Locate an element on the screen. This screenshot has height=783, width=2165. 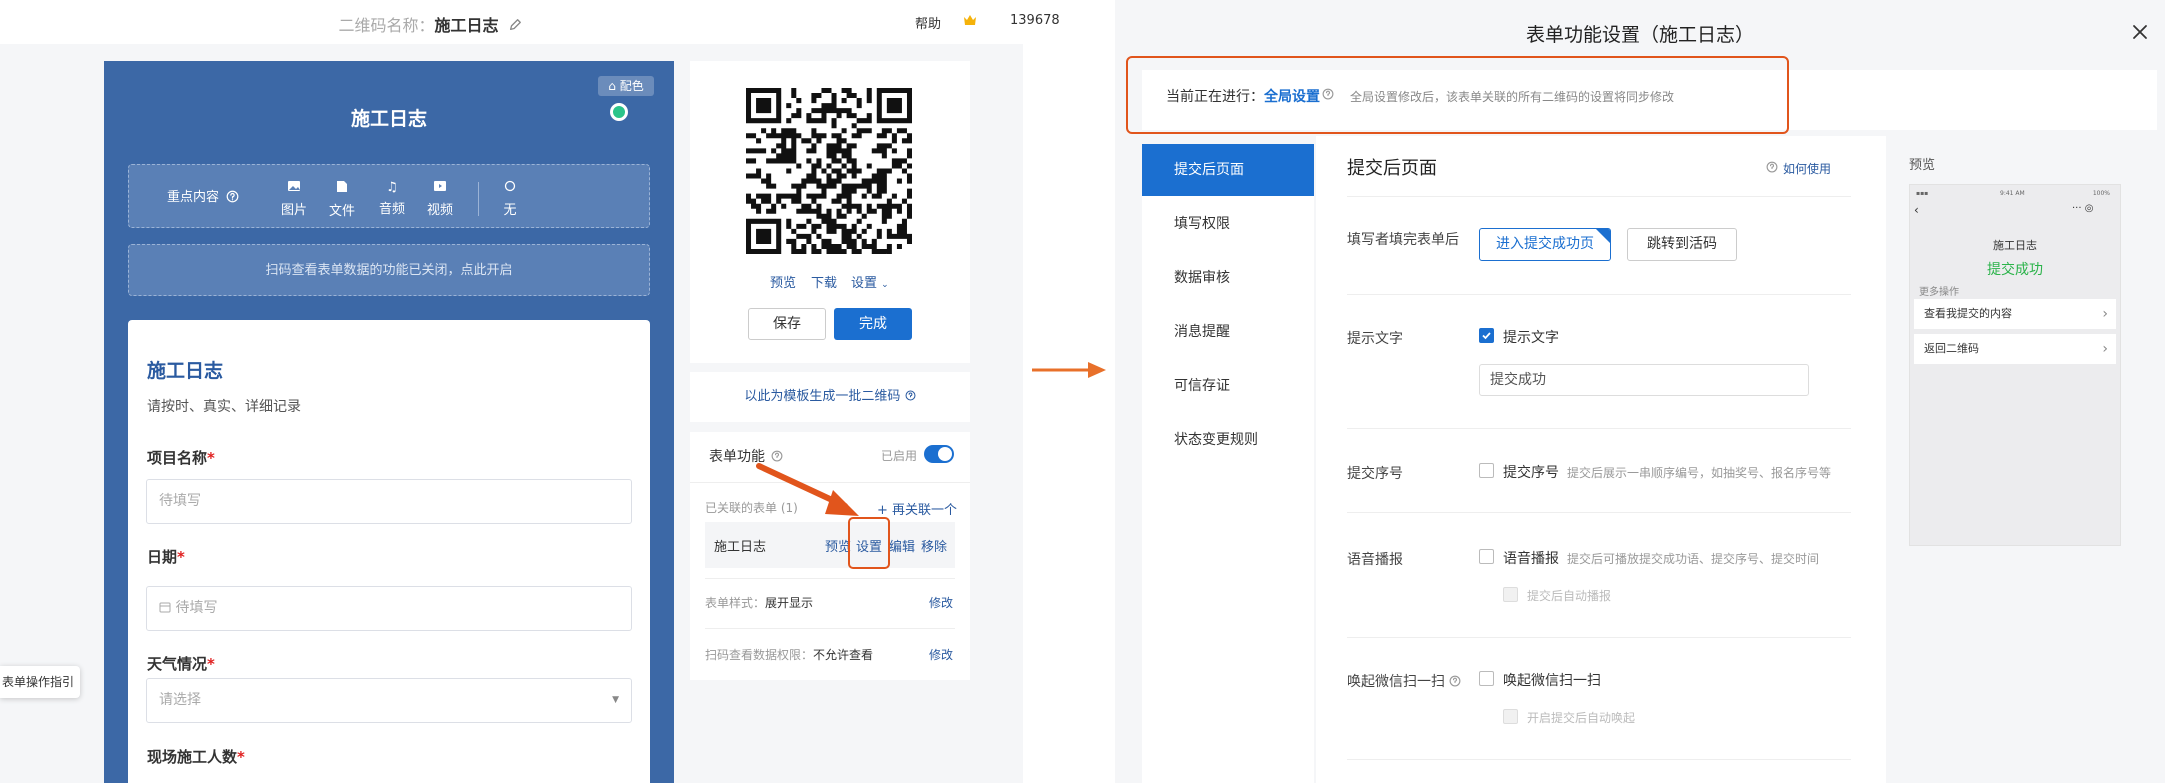
music-icon: ♫ is located at coordinates (392, 187).